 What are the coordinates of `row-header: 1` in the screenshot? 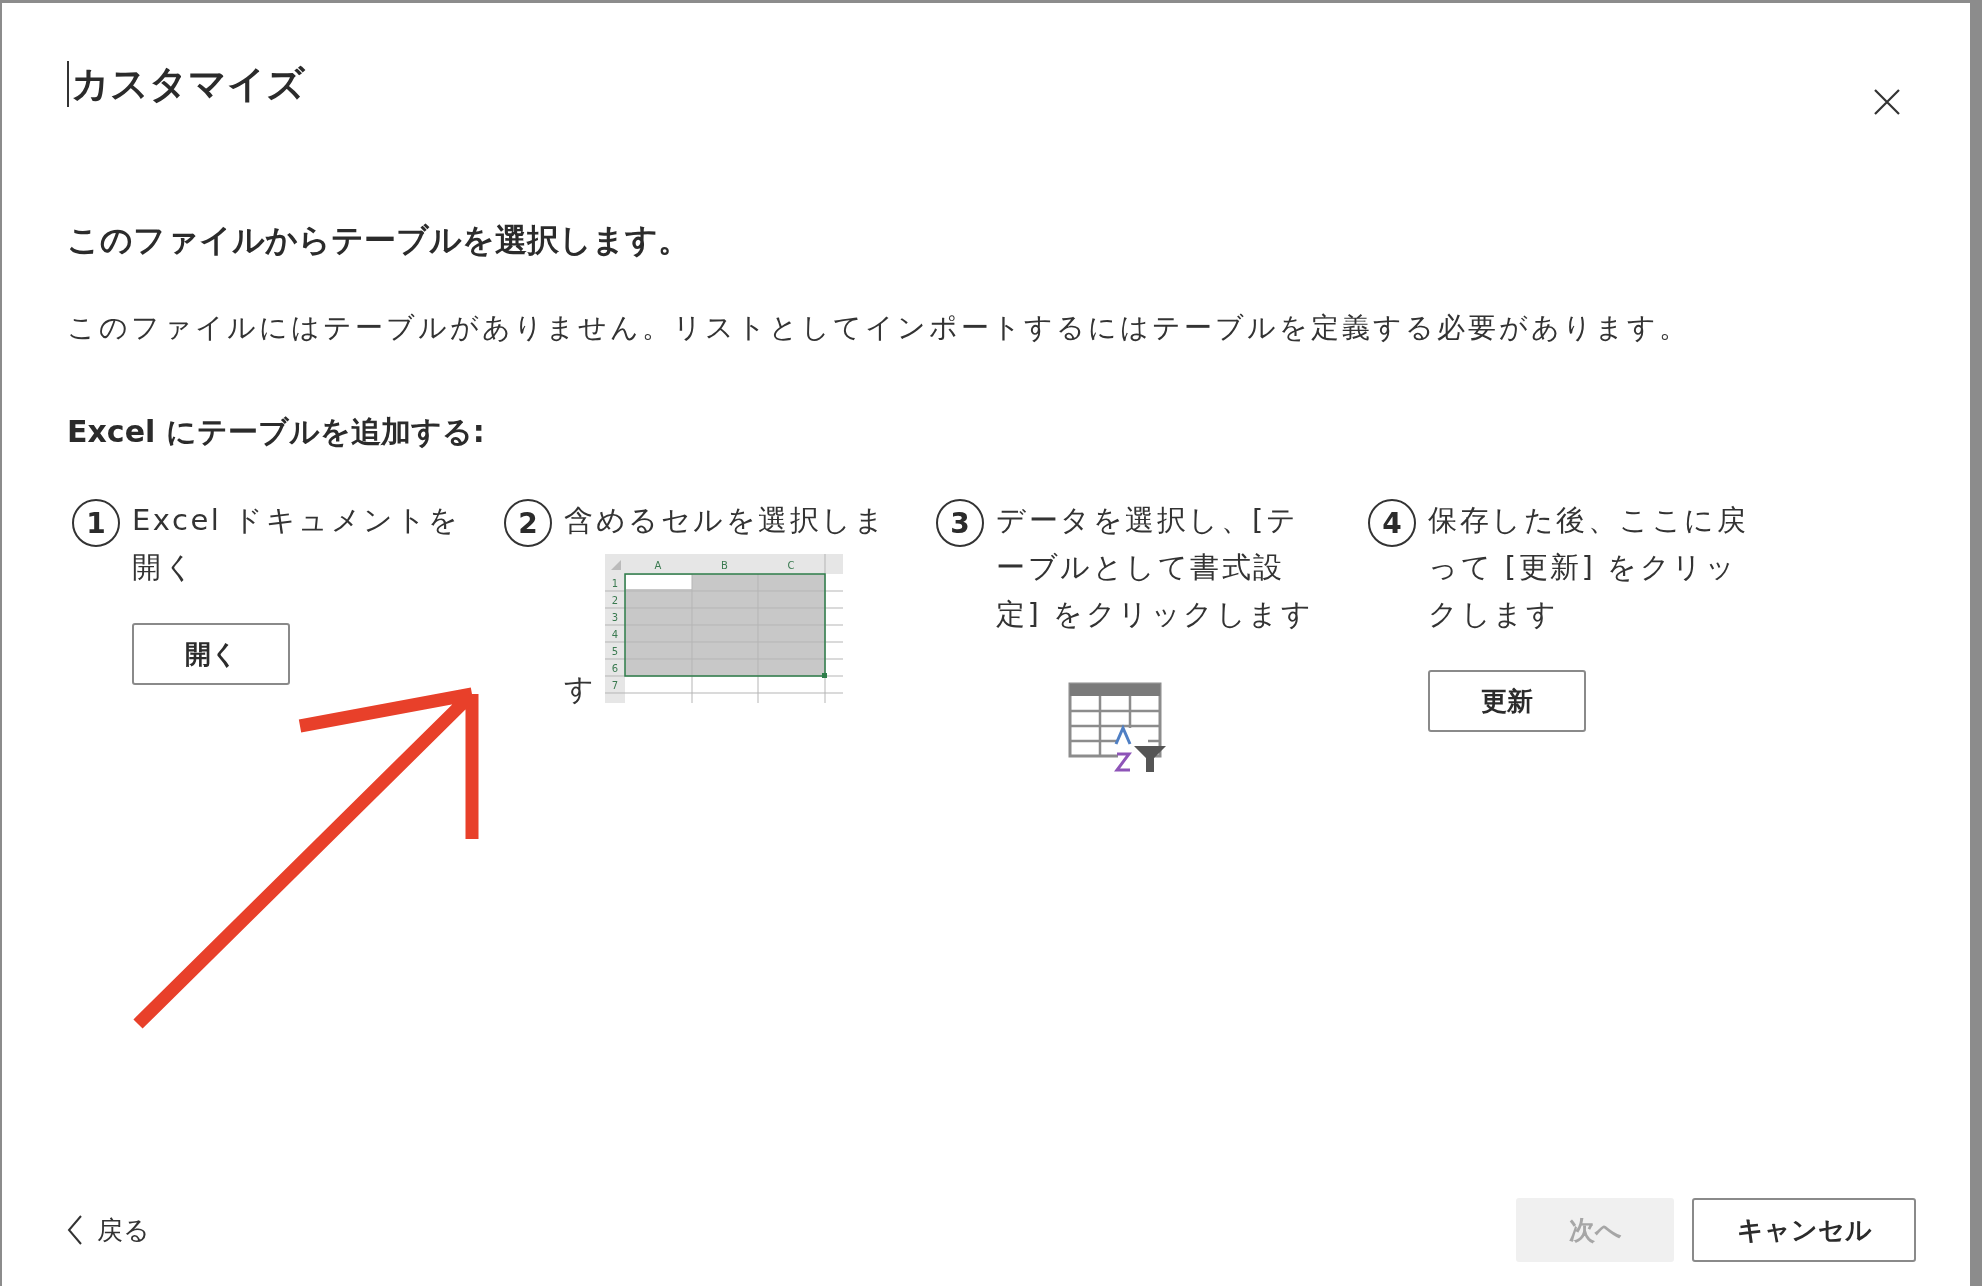 It's located at (614, 583).